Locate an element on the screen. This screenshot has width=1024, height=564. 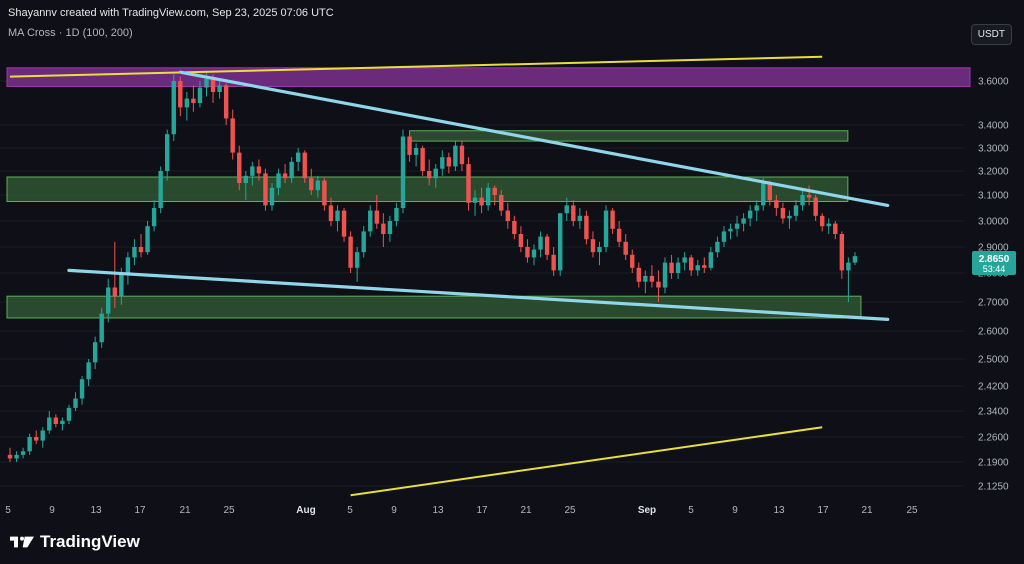
indicator-legend: MA Cross · 1D (100, 200) is located at coordinates (70, 33).